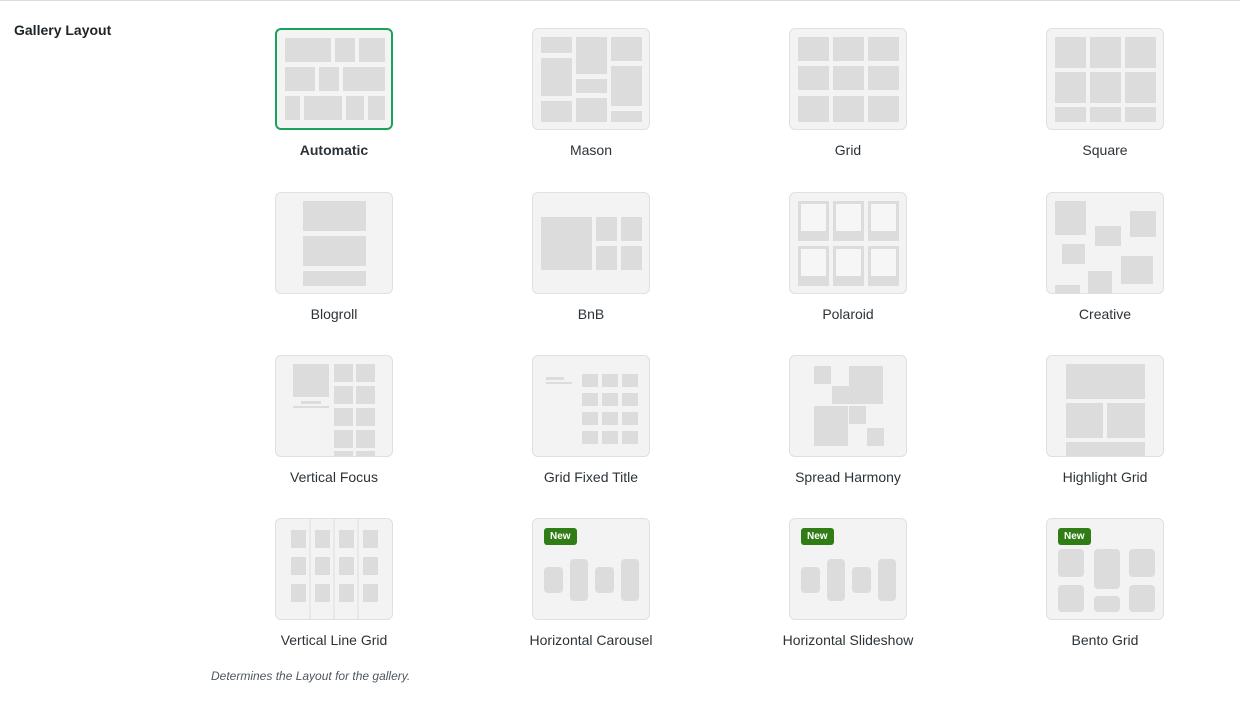  Describe the element at coordinates (311, 676) in the screenshot. I see `field-description: Determines the Layout for the gallery.` at that location.